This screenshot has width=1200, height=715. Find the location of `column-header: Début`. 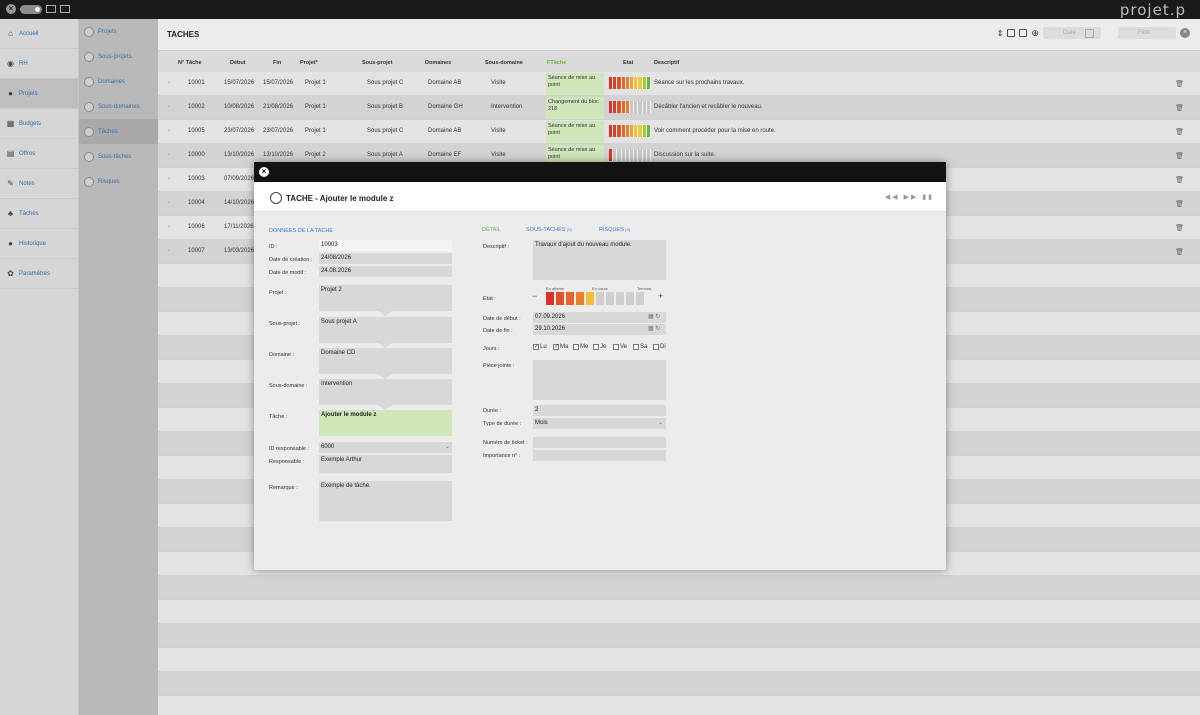

column-header: Début is located at coordinates (238, 63).